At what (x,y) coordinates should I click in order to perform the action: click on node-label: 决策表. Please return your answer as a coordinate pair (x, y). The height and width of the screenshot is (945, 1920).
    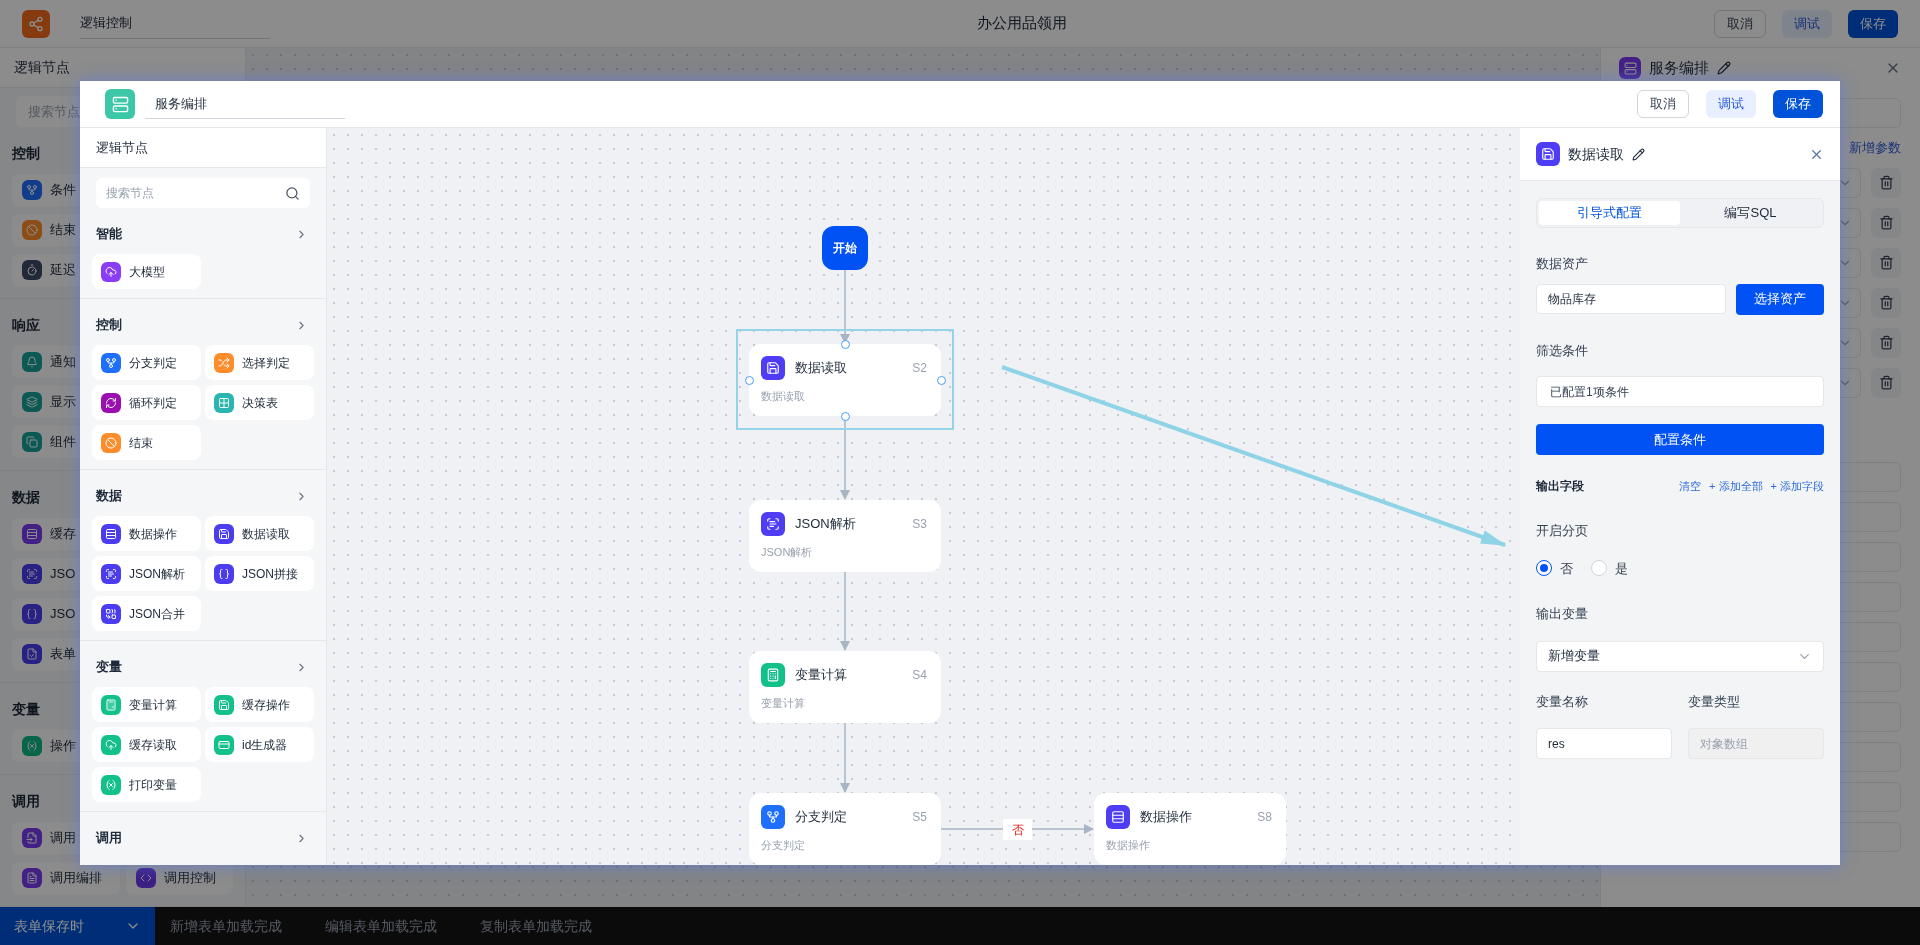
    Looking at the image, I should click on (260, 403).